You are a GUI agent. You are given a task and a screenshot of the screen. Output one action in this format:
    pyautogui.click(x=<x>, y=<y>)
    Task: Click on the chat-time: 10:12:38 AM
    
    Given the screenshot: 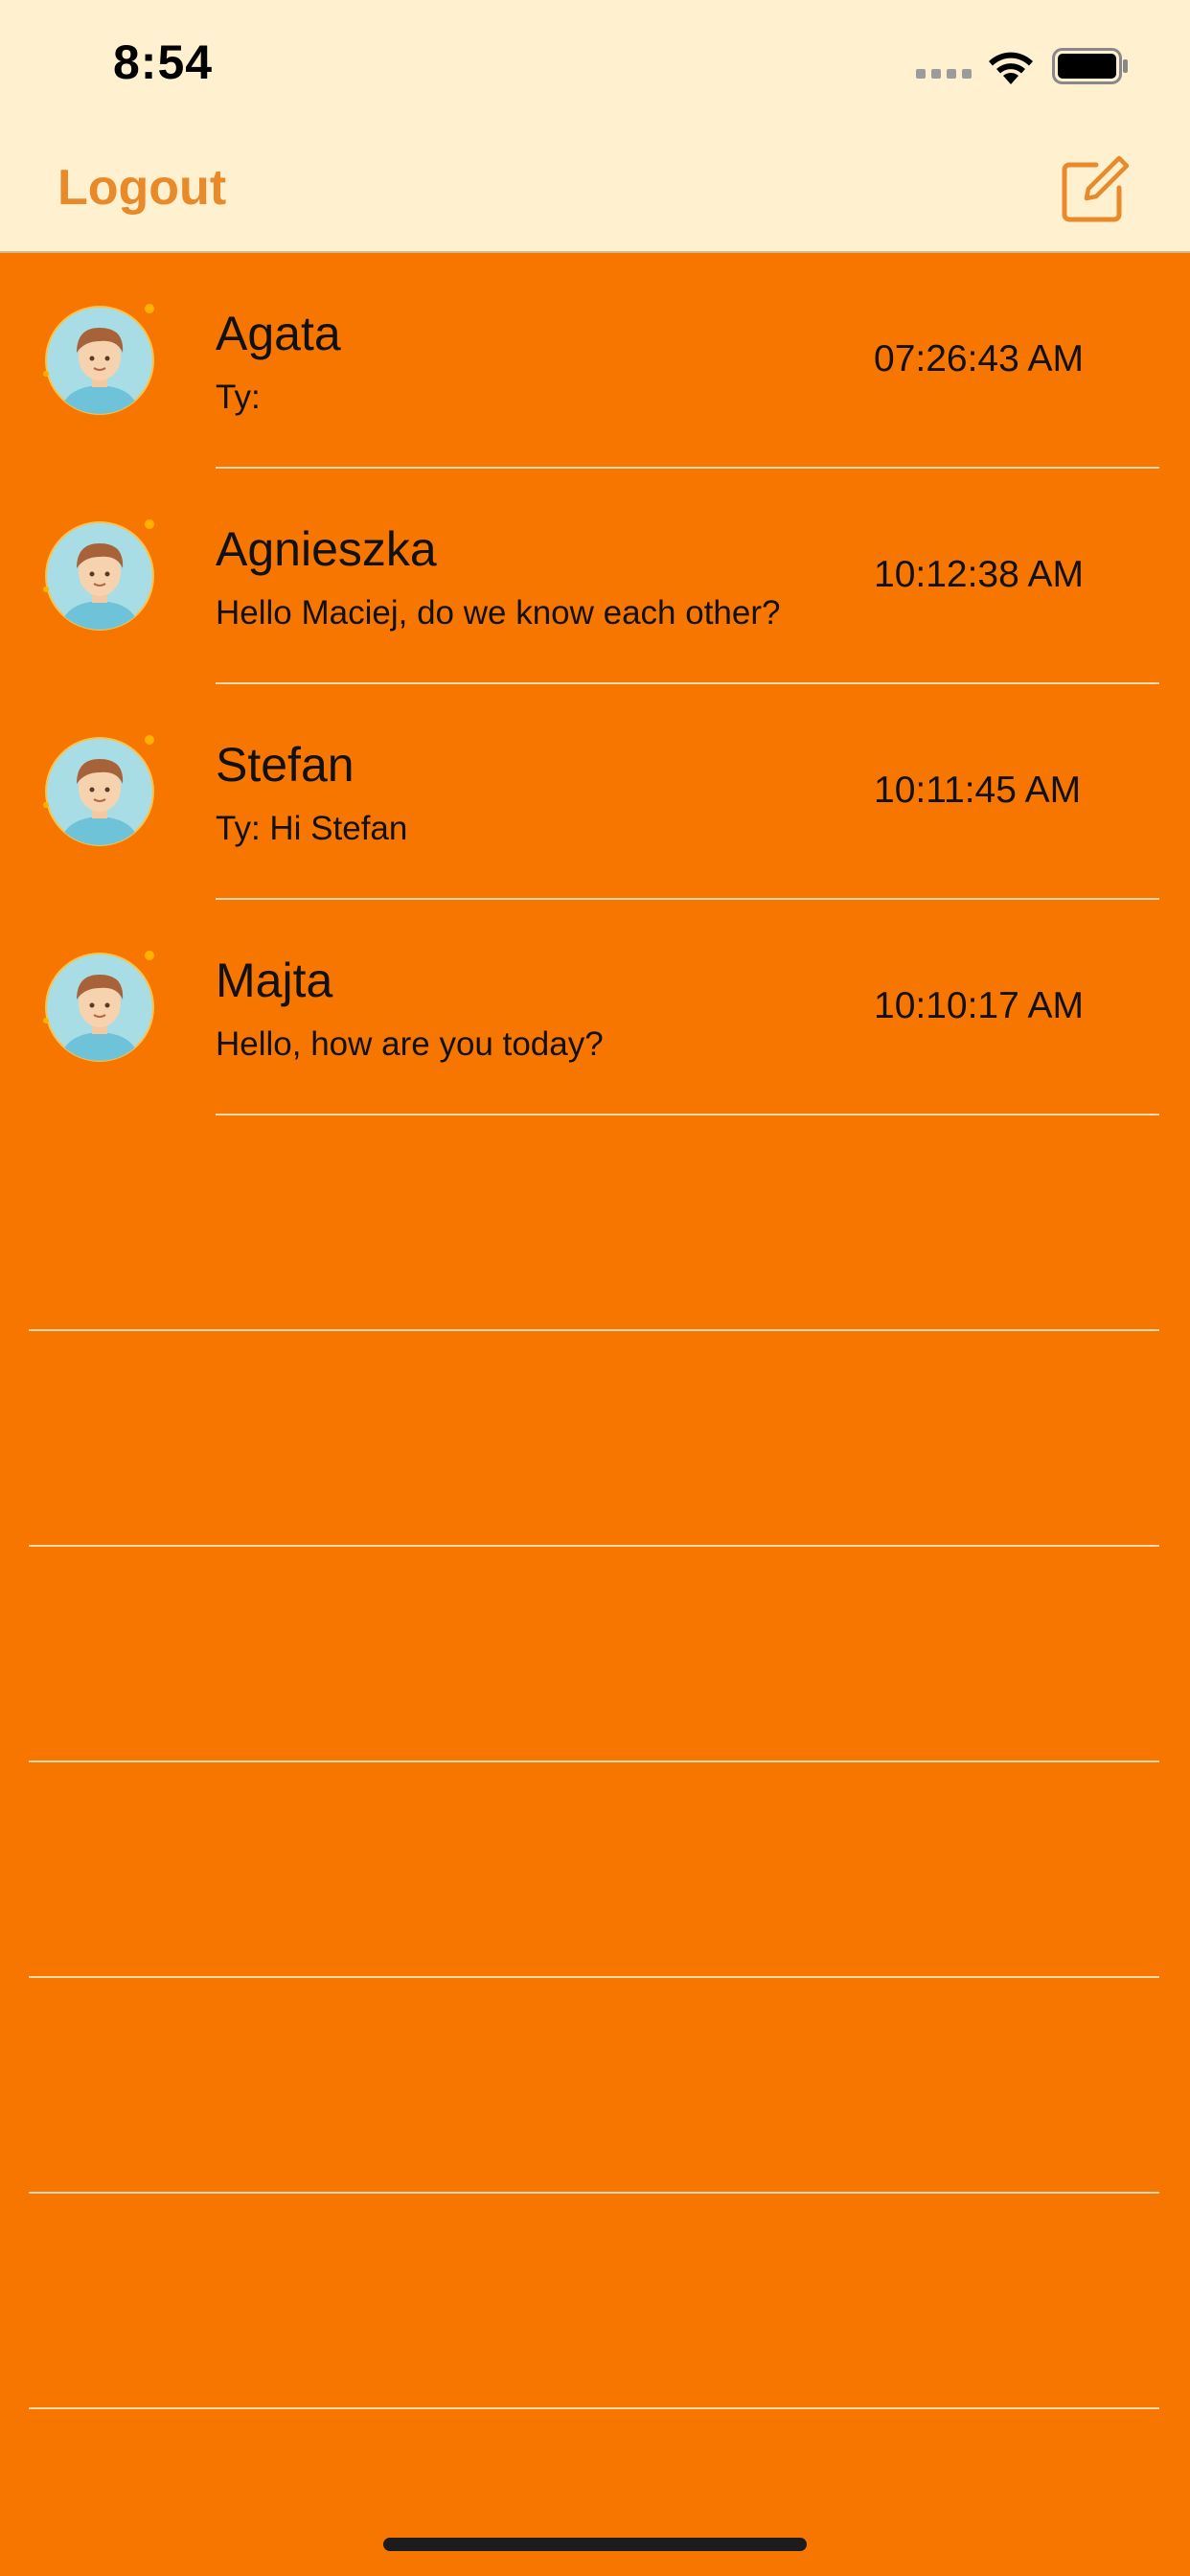 What is the action you would take?
    pyautogui.click(x=979, y=574)
    